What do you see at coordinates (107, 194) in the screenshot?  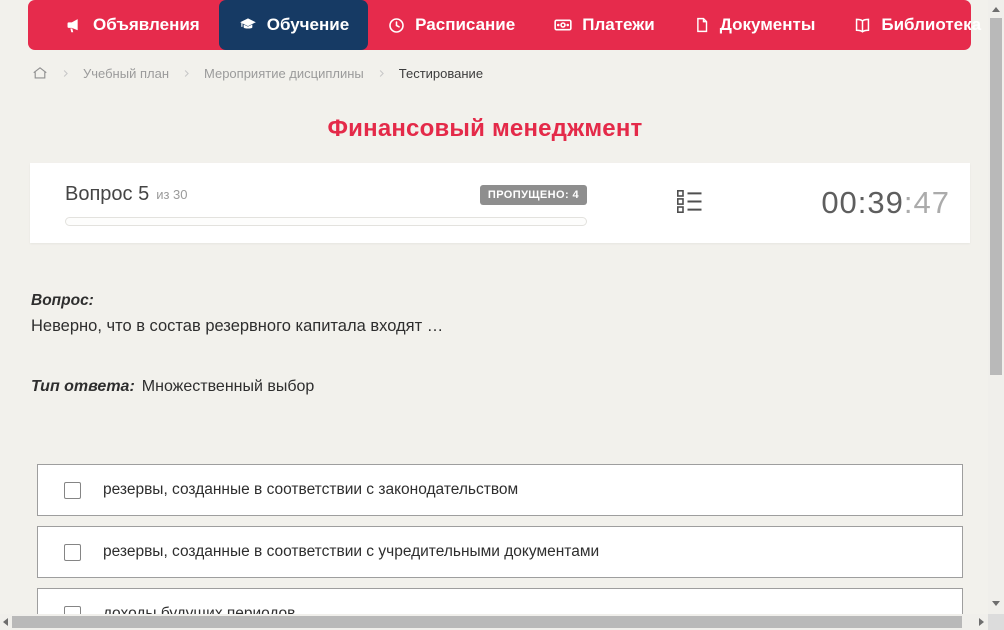 I see `question-number: Вопрос 5` at bounding box center [107, 194].